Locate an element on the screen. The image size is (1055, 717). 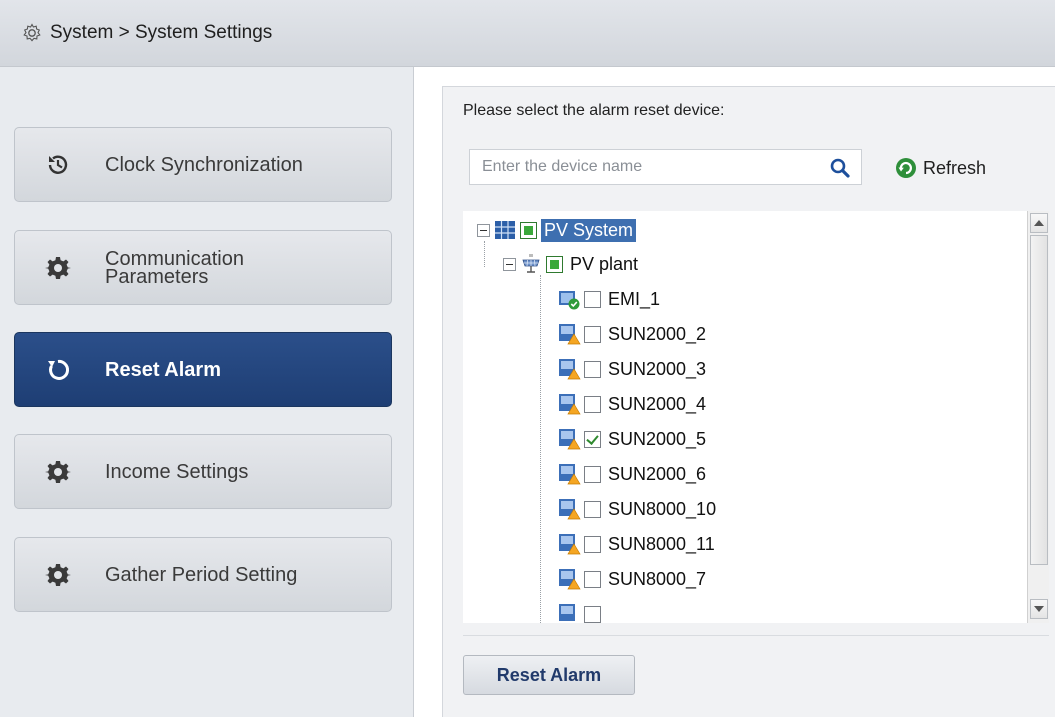
scroll-up-button is located at coordinates (1039, 223).